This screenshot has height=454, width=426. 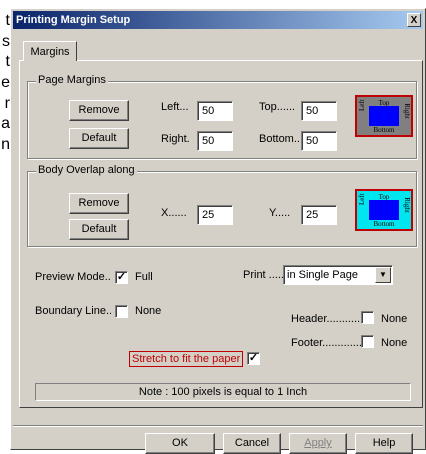 What do you see at coordinates (318, 443) in the screenshot?
I see `apply-button: Apply` at bounding box center [318, 443].